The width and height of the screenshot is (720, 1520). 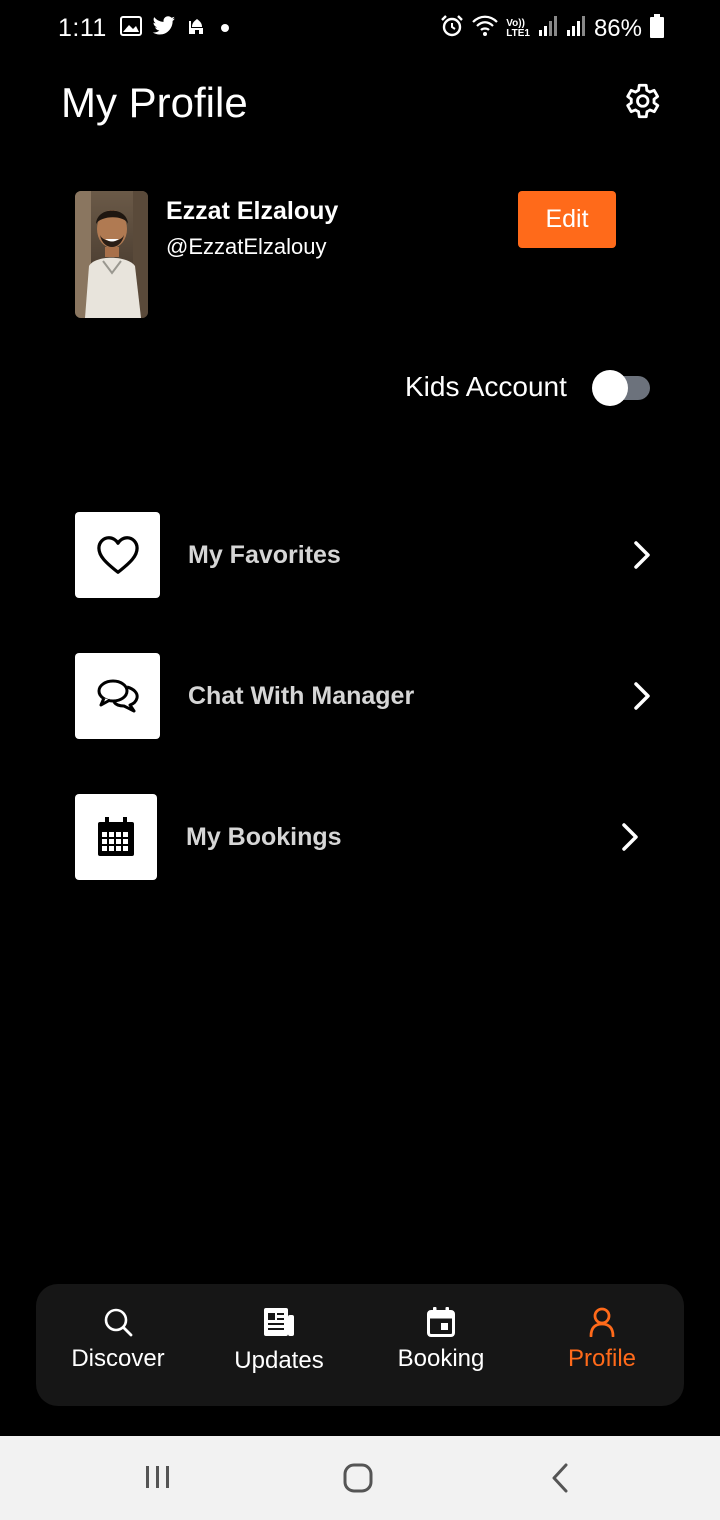 I want to click on menu-item-label: My Favorites, so click(x=264, y=555).